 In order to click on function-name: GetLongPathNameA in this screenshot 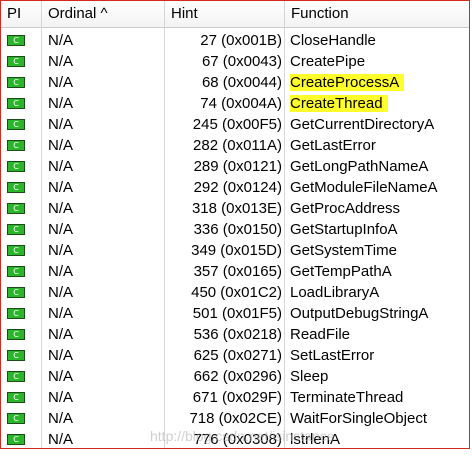, I will do `click(359, 166)`.